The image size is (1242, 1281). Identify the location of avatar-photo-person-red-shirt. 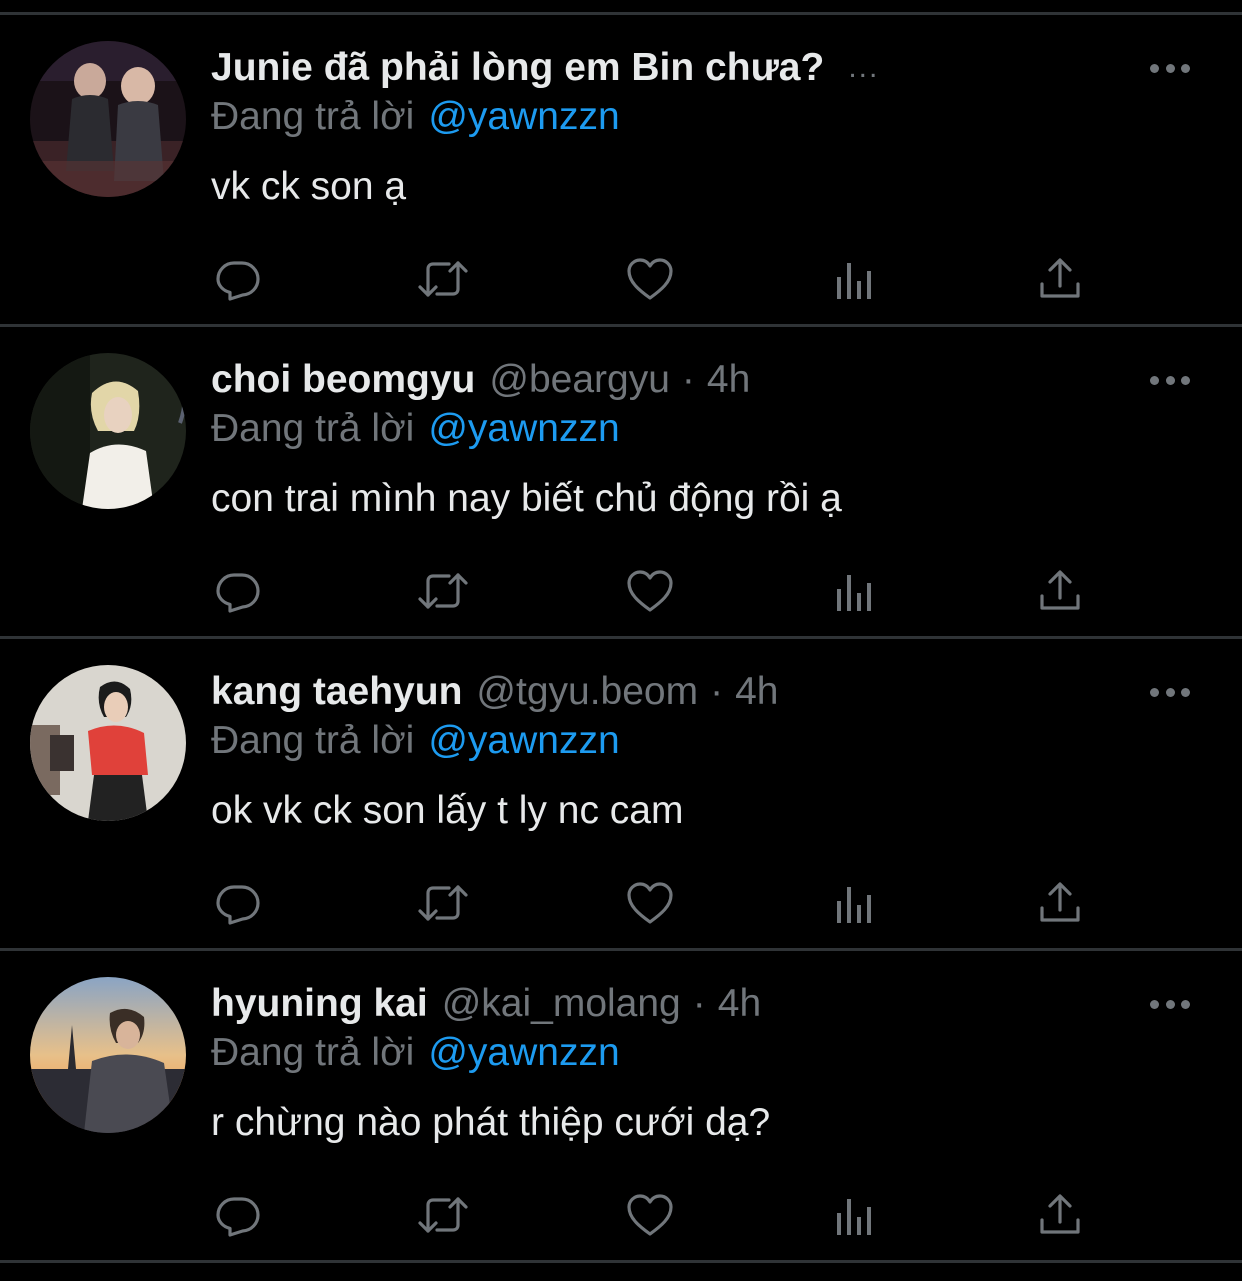
(108, 743).